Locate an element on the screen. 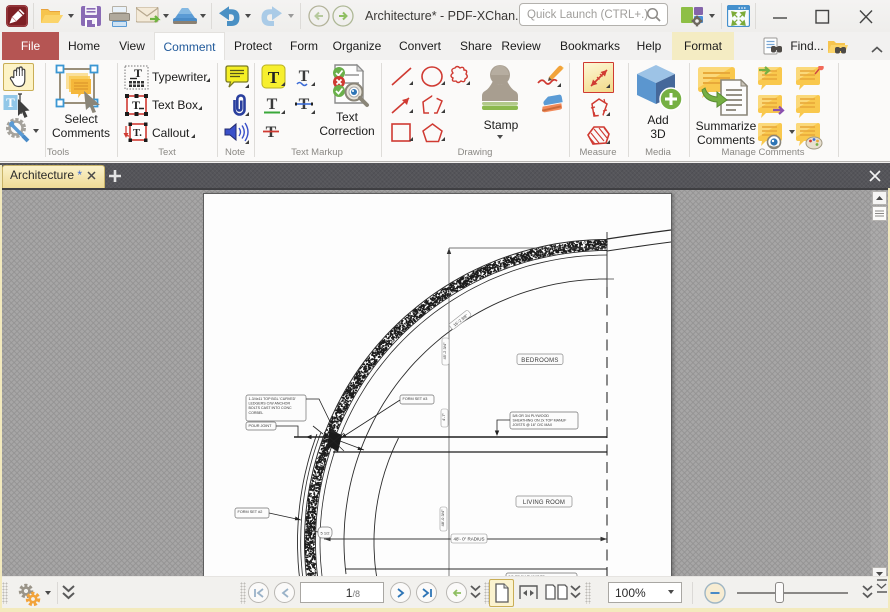 This screenshot has height=612, width=890. svg-text: 4'-7" is located at coordinates (443, 416).